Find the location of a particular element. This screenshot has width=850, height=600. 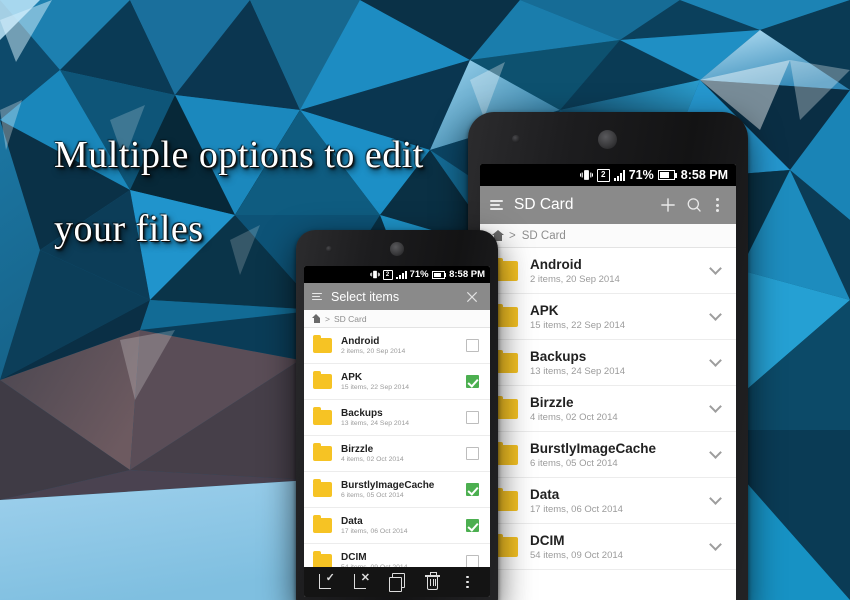

front-actionbar: Select items is located at coordinates (397, 296).